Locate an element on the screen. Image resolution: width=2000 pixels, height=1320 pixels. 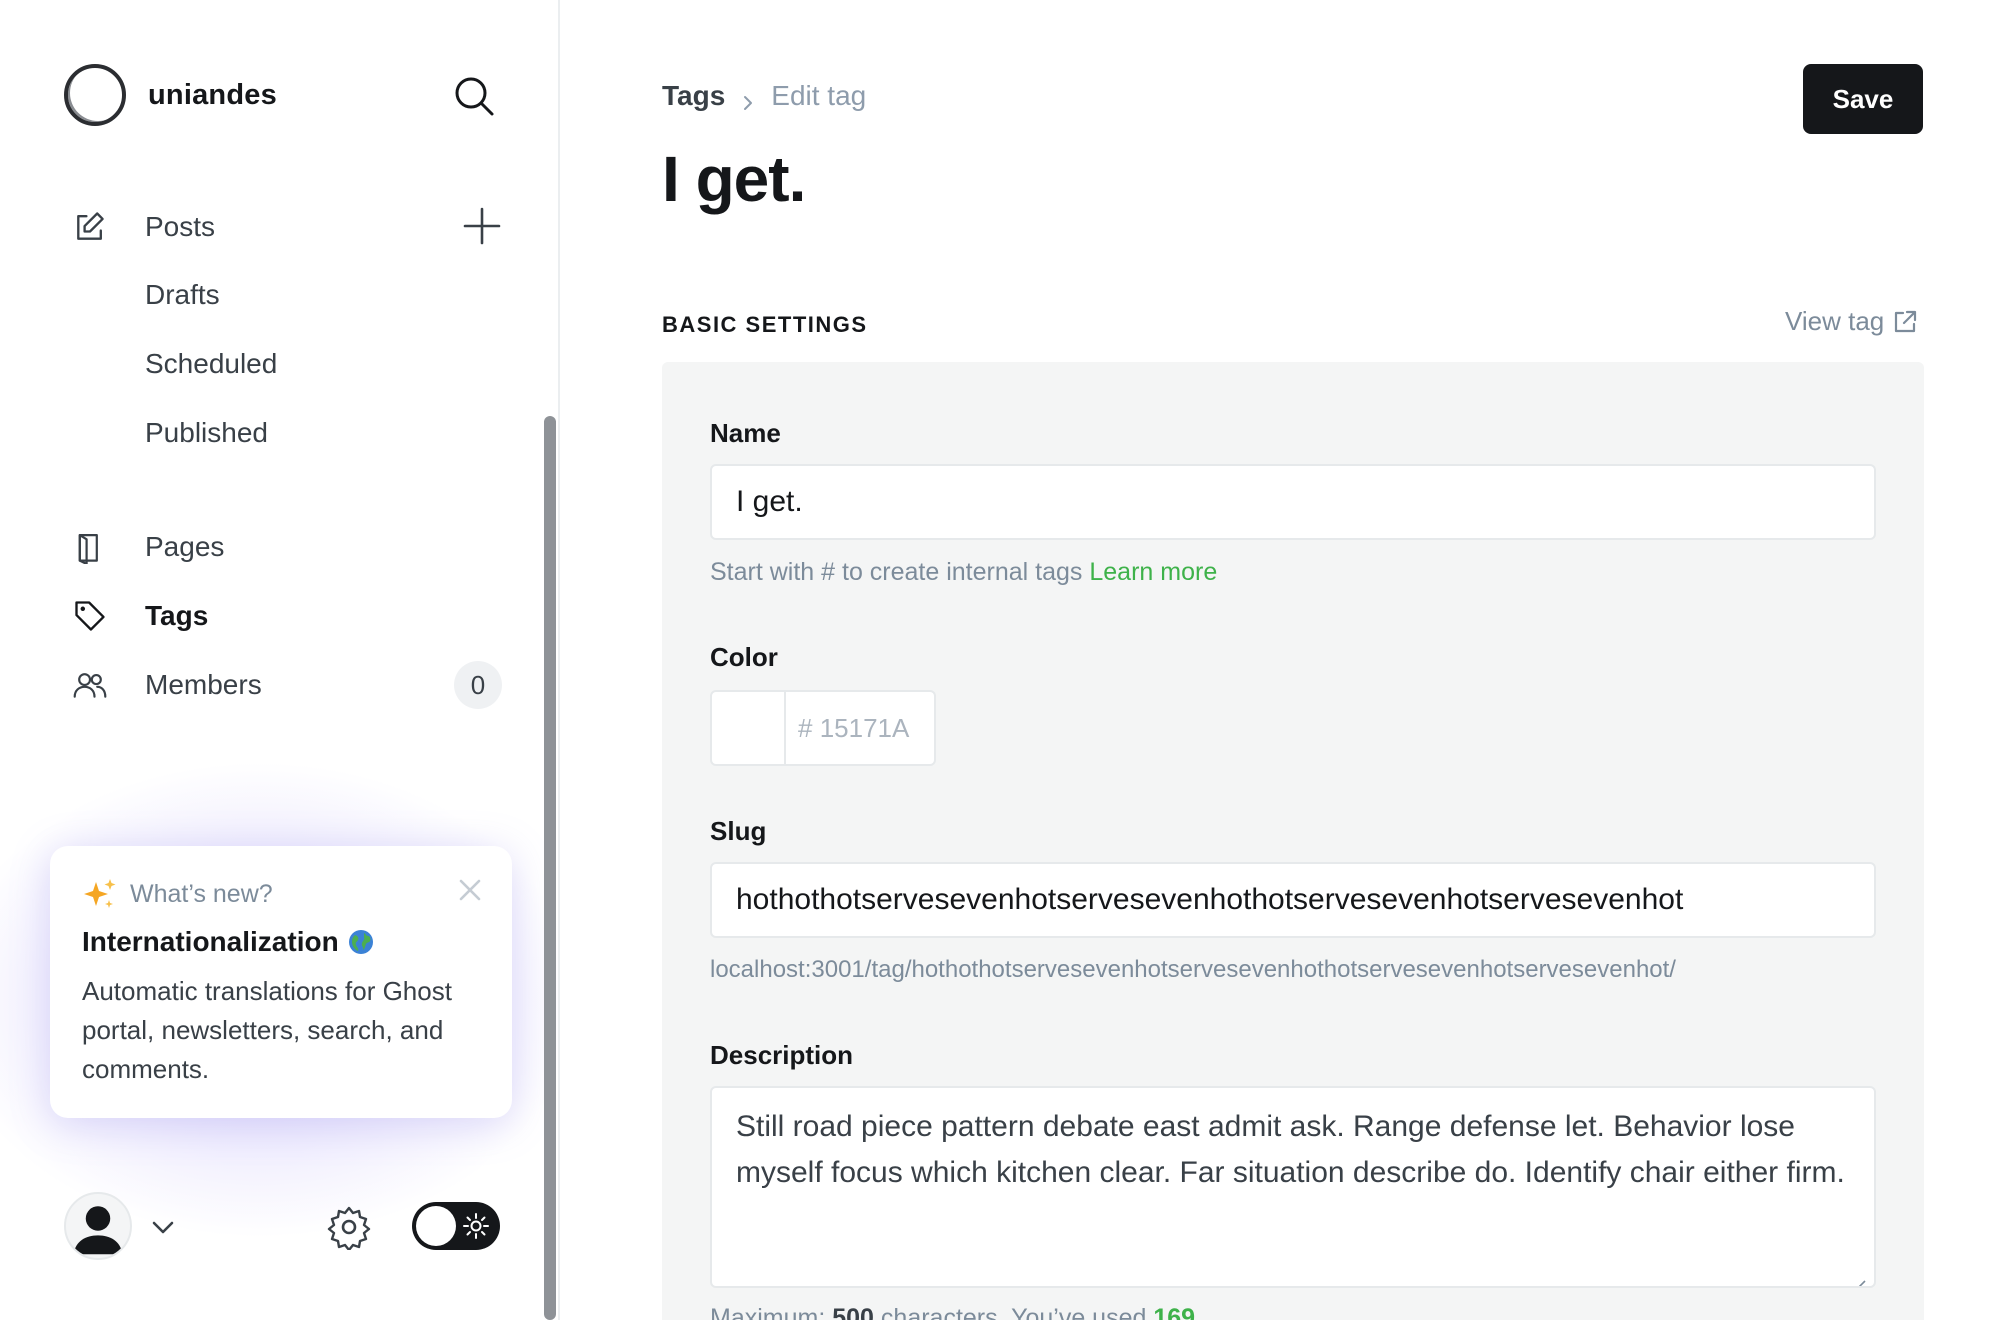
sidebar-item-label: Scheduled is located at coordinates (211, 363).